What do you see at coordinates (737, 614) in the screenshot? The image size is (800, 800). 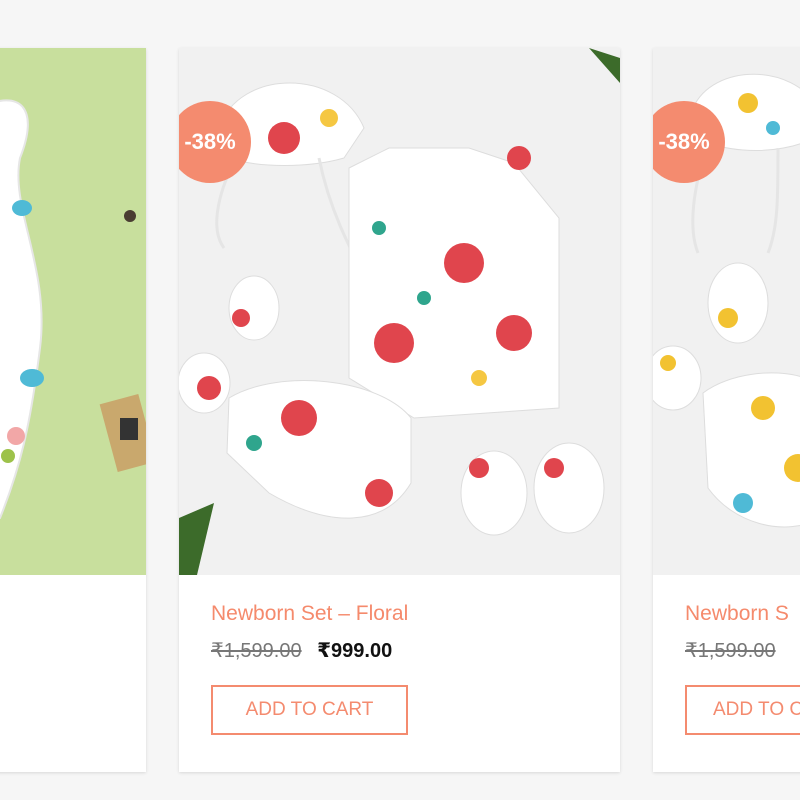 I see `product-title-right: Newborn S` at bounding box center [737, 614].